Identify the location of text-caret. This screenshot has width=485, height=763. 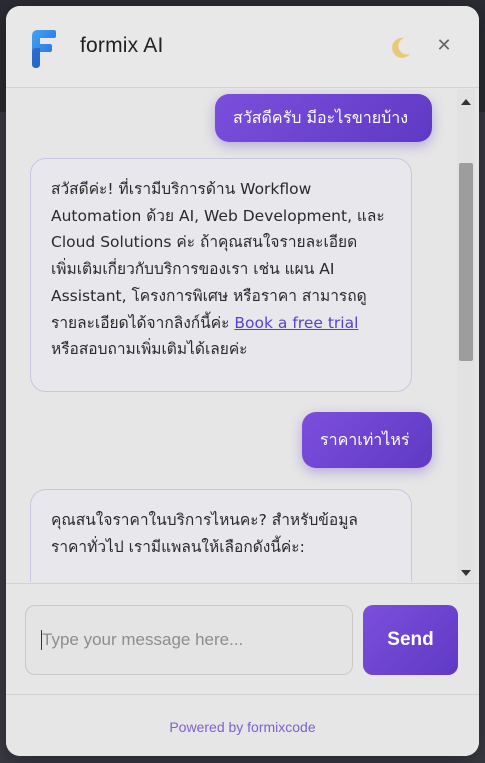
(41, 640).